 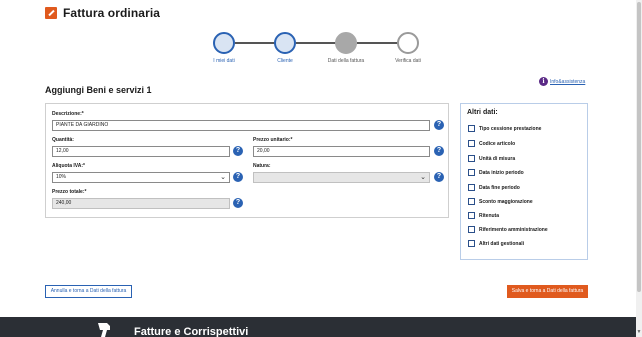 I want to click on info-assistenza-label: Info&assistenza, so click(x=567, y=82).